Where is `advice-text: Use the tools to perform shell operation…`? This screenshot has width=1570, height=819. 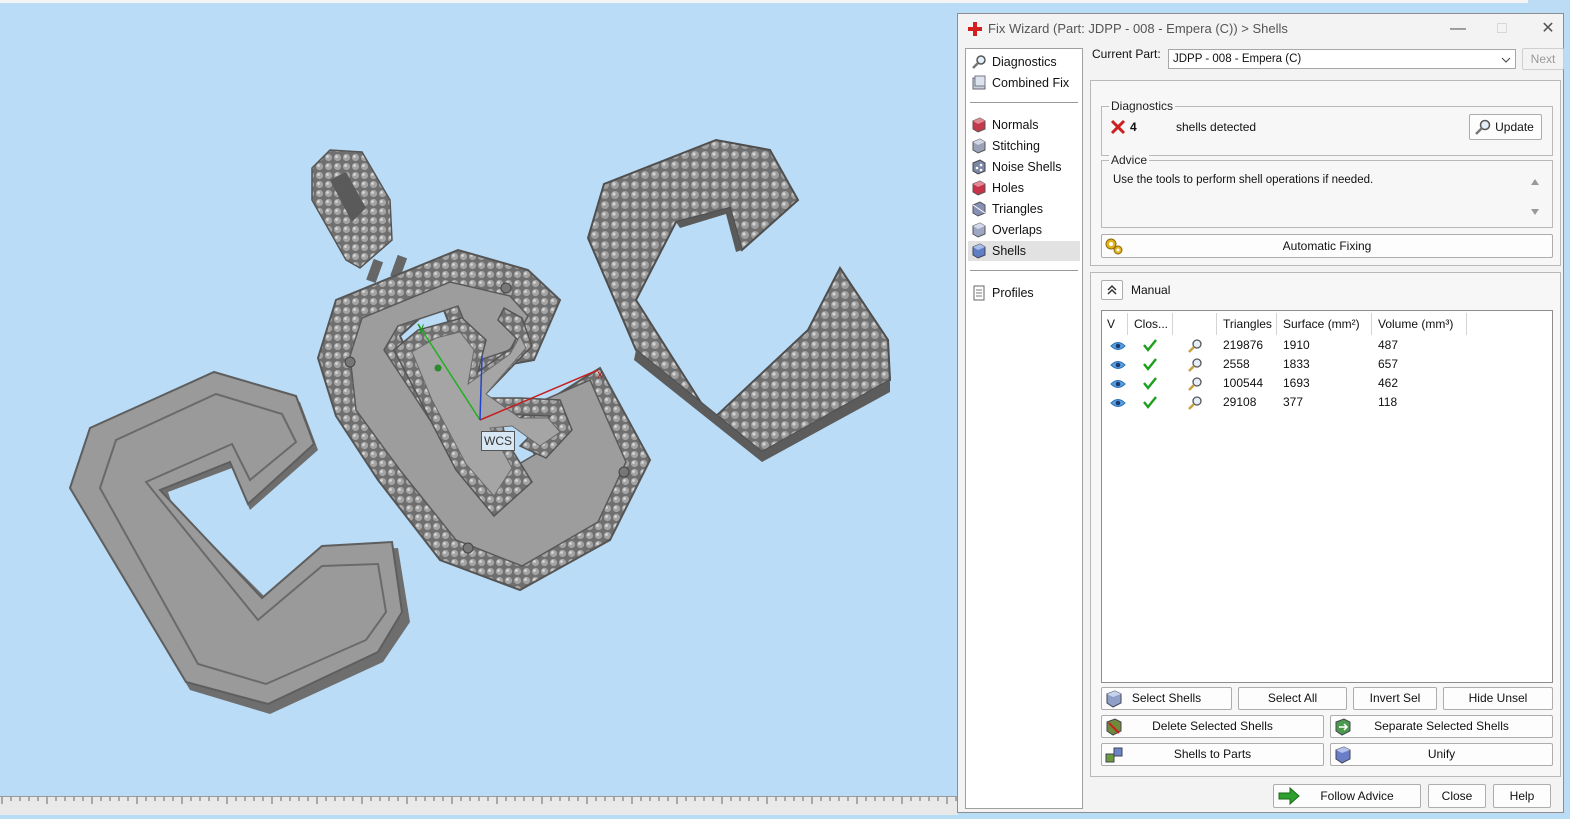
advice-text: Use the tools to perform shell operation… is located at coordinates (1243, 180).